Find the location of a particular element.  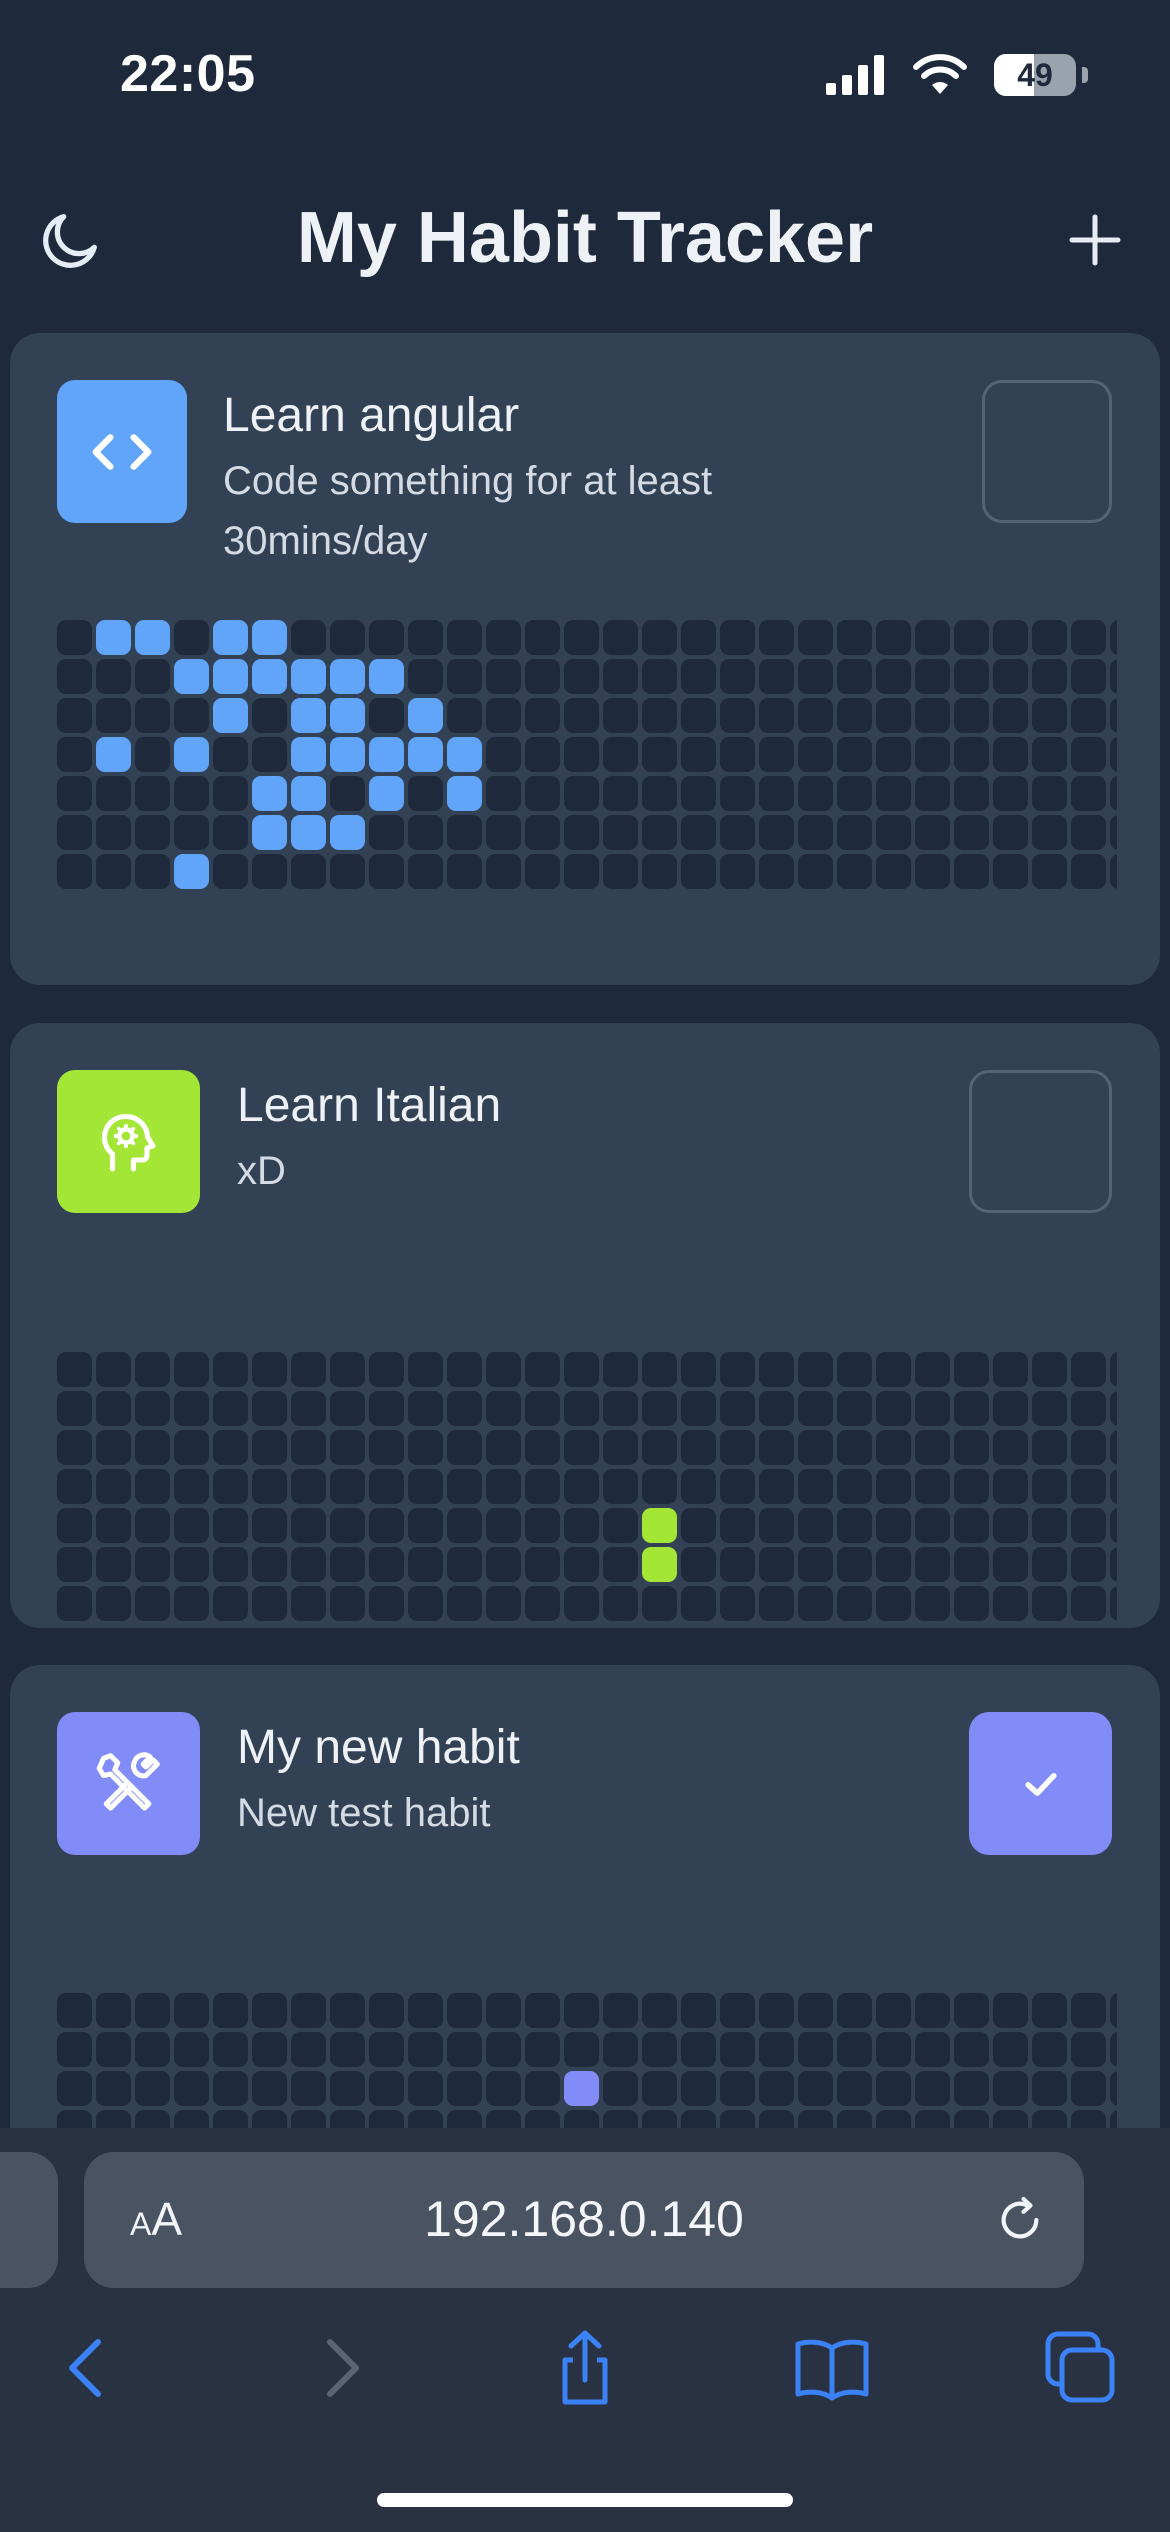

reload-icon is located at coordinates (1020, 2217).